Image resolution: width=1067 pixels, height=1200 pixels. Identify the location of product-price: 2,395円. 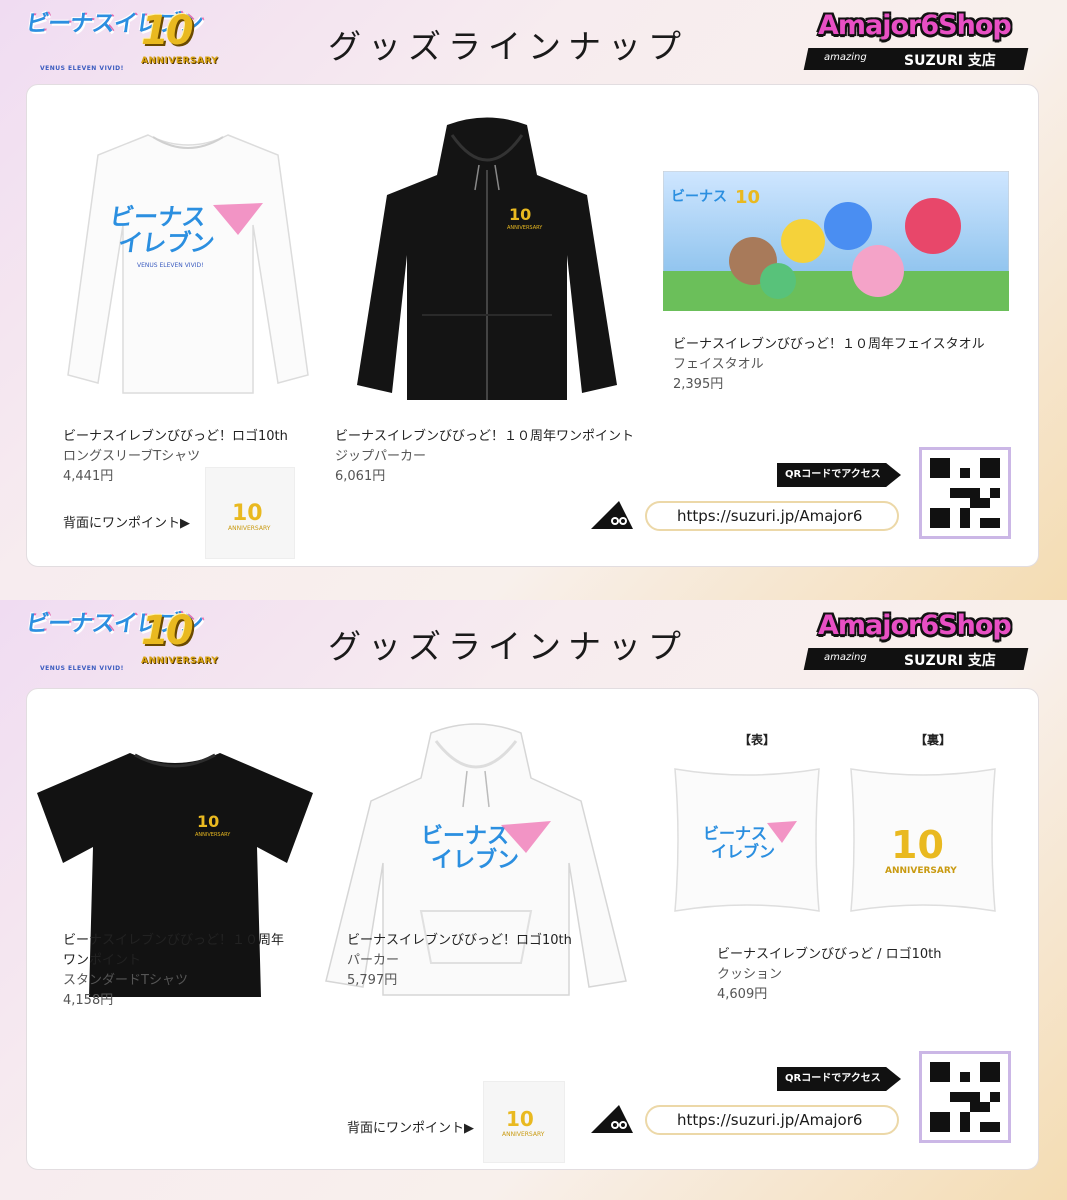
(698, 384).